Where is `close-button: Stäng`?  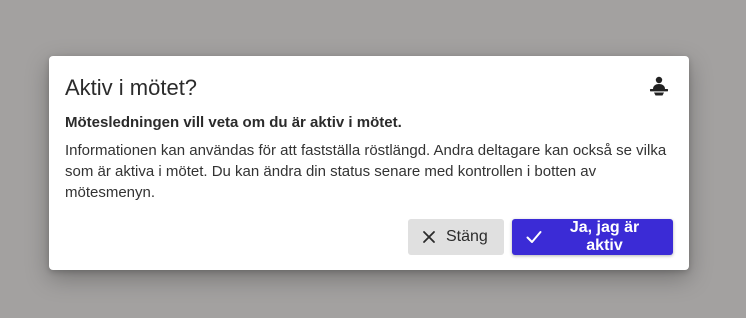
close-button: Stäng is located at coordinates (456, 237).